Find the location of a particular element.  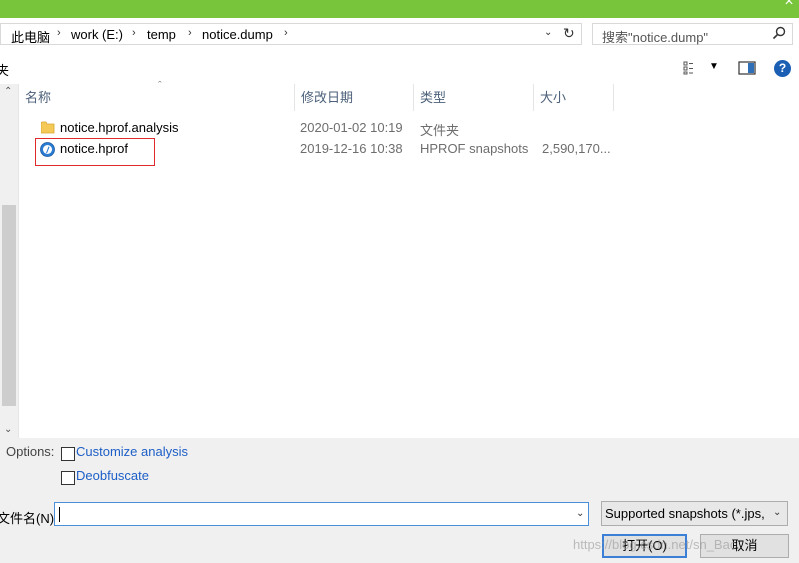

customize-analysis-checkbox is located at coordinates (68, 454).